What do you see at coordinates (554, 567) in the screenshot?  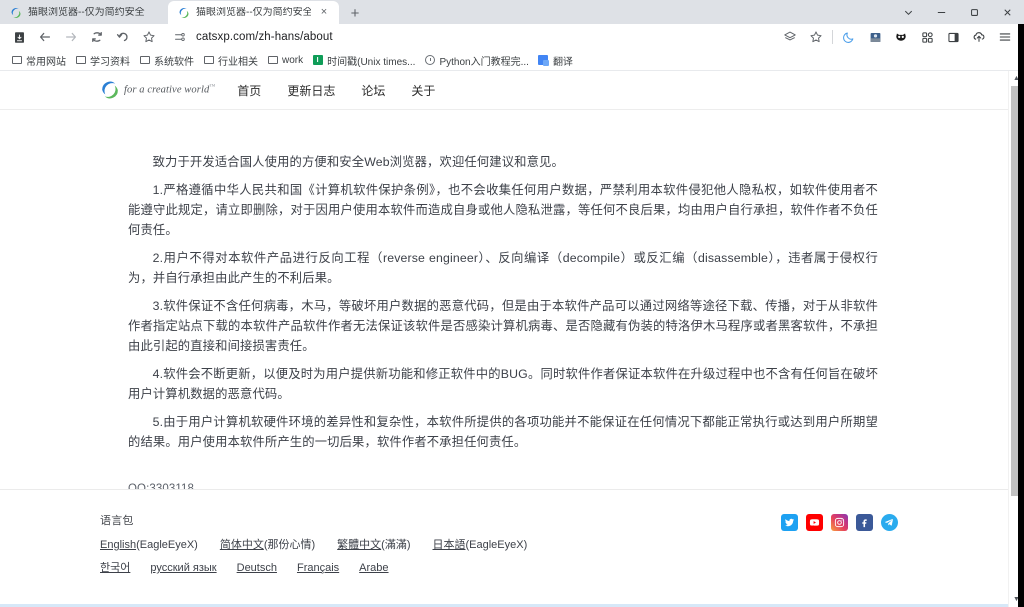 I see `language-row-2: 한국어 русский язык Deutsch Français Arabe` at bounding box center [554, 567].